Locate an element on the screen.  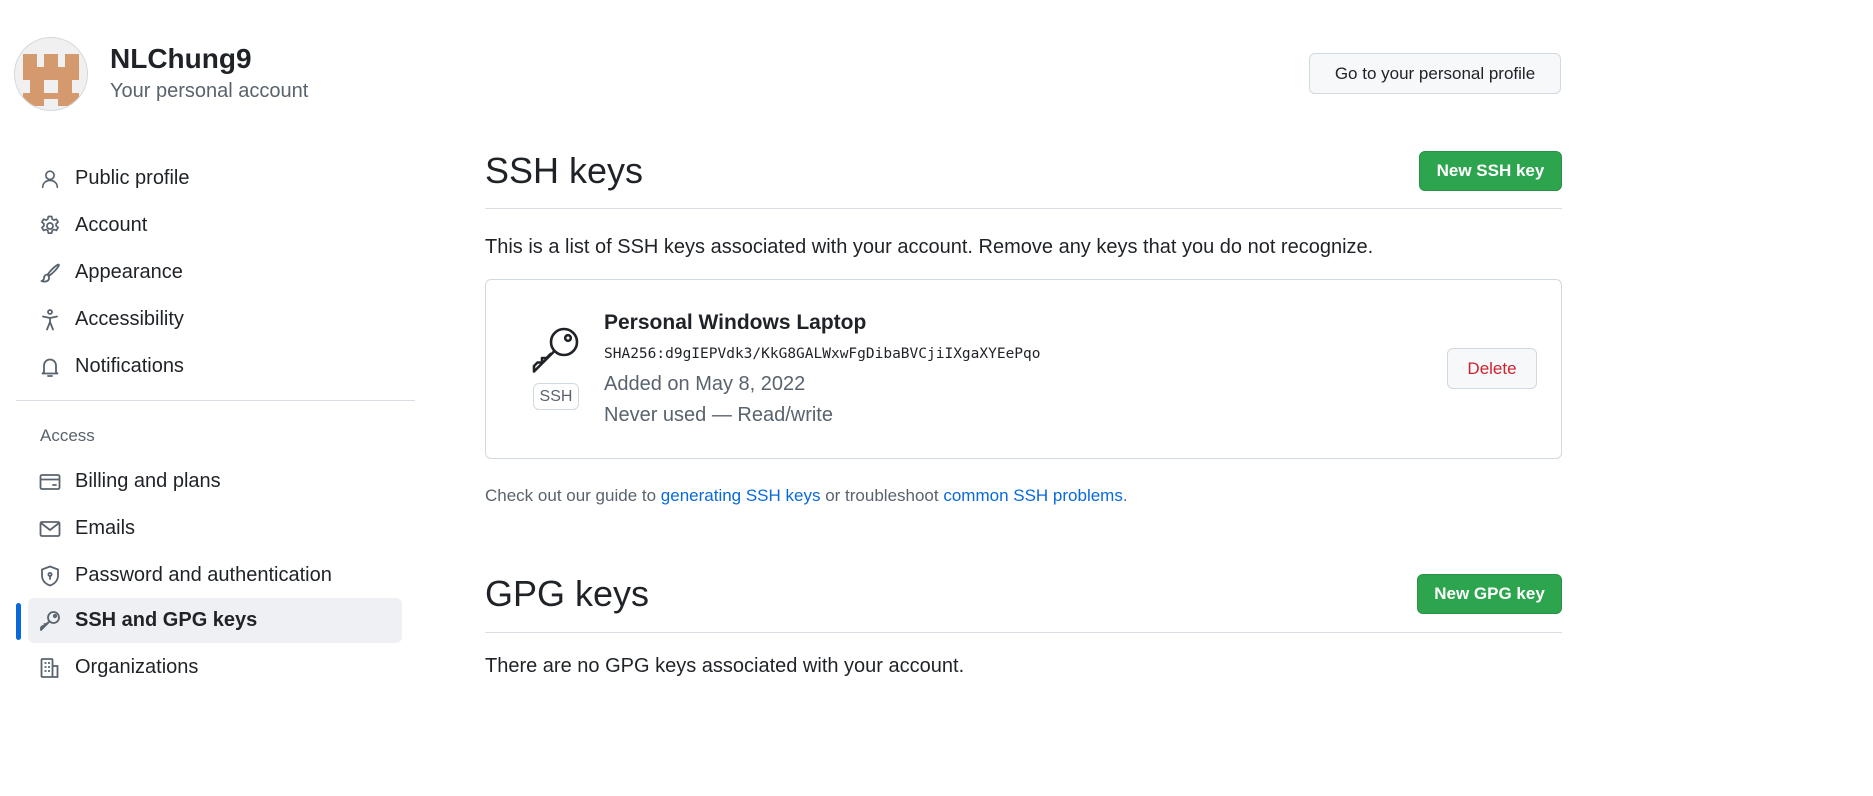
mail-icon is located at coordinates (50, 529).